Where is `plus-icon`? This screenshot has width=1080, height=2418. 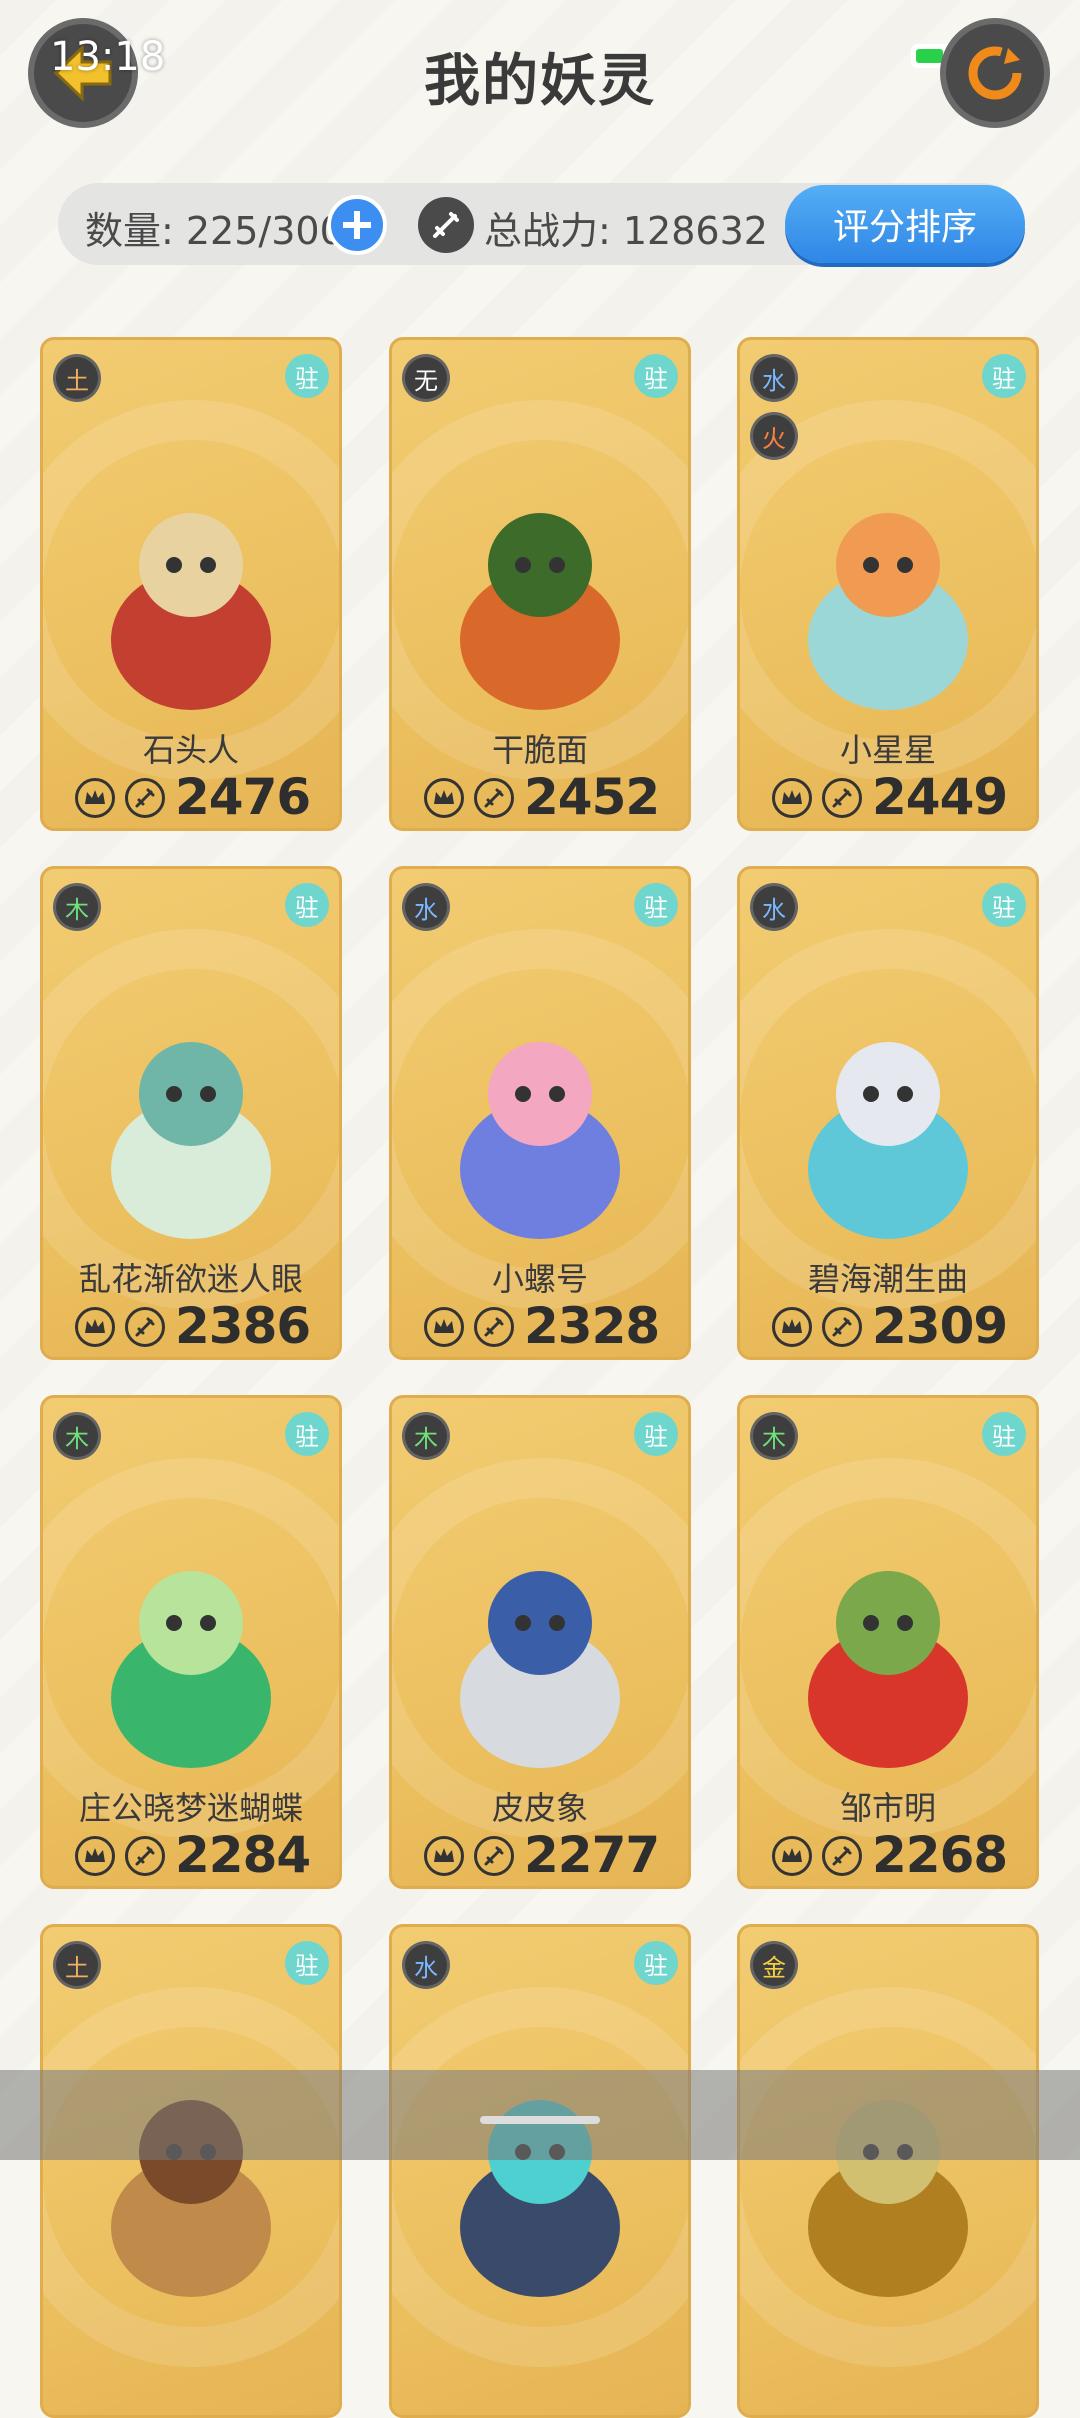
plus-icon is located at coordinates (357, 225).